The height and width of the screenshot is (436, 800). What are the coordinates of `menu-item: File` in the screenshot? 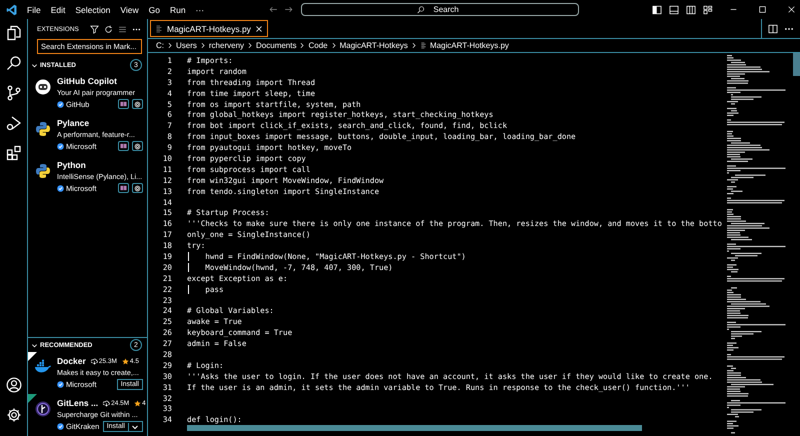 It's located at (34, 9).